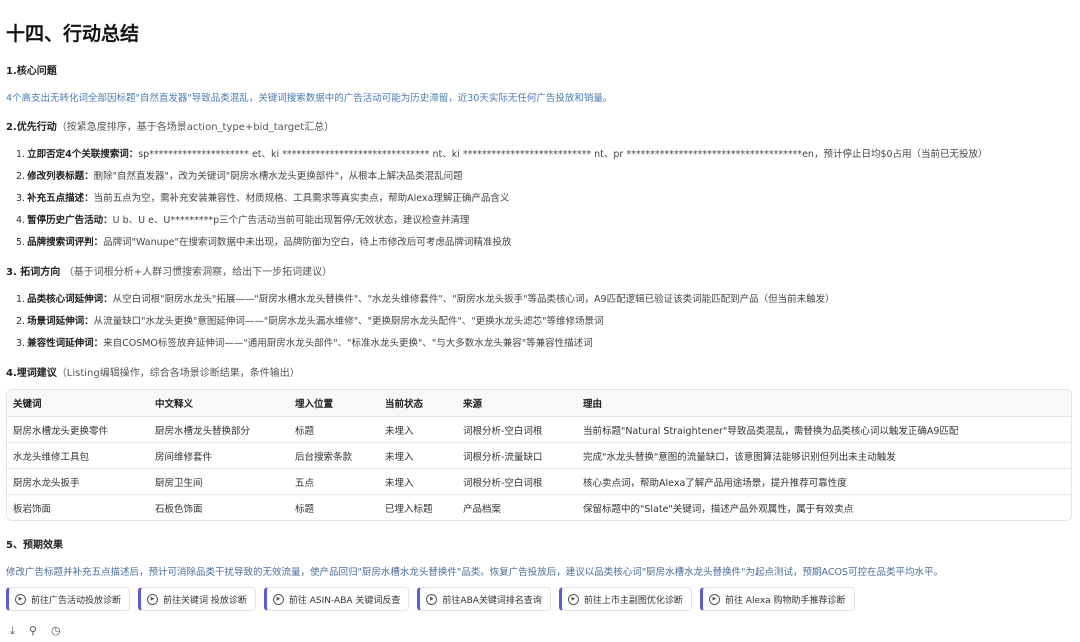  Describe the element at coordinates (334, 403) in the screenshot. I see `column-header: 埋入位置` at that location.